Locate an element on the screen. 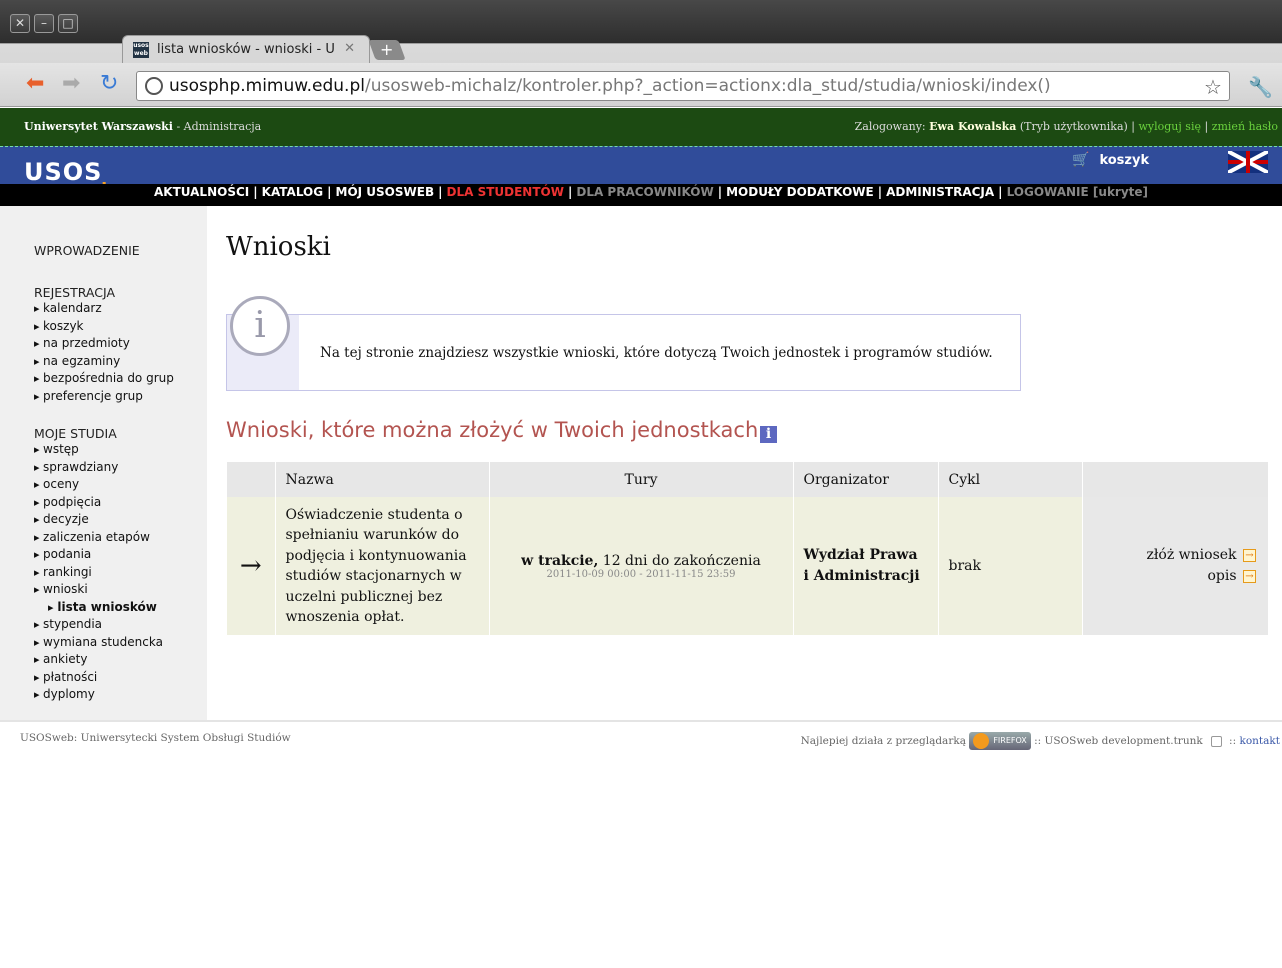 The width and height of the screenshot is (1282, 968). request-organizer: Wydział Prawa i Administracji is located at coordinates (866, 566).